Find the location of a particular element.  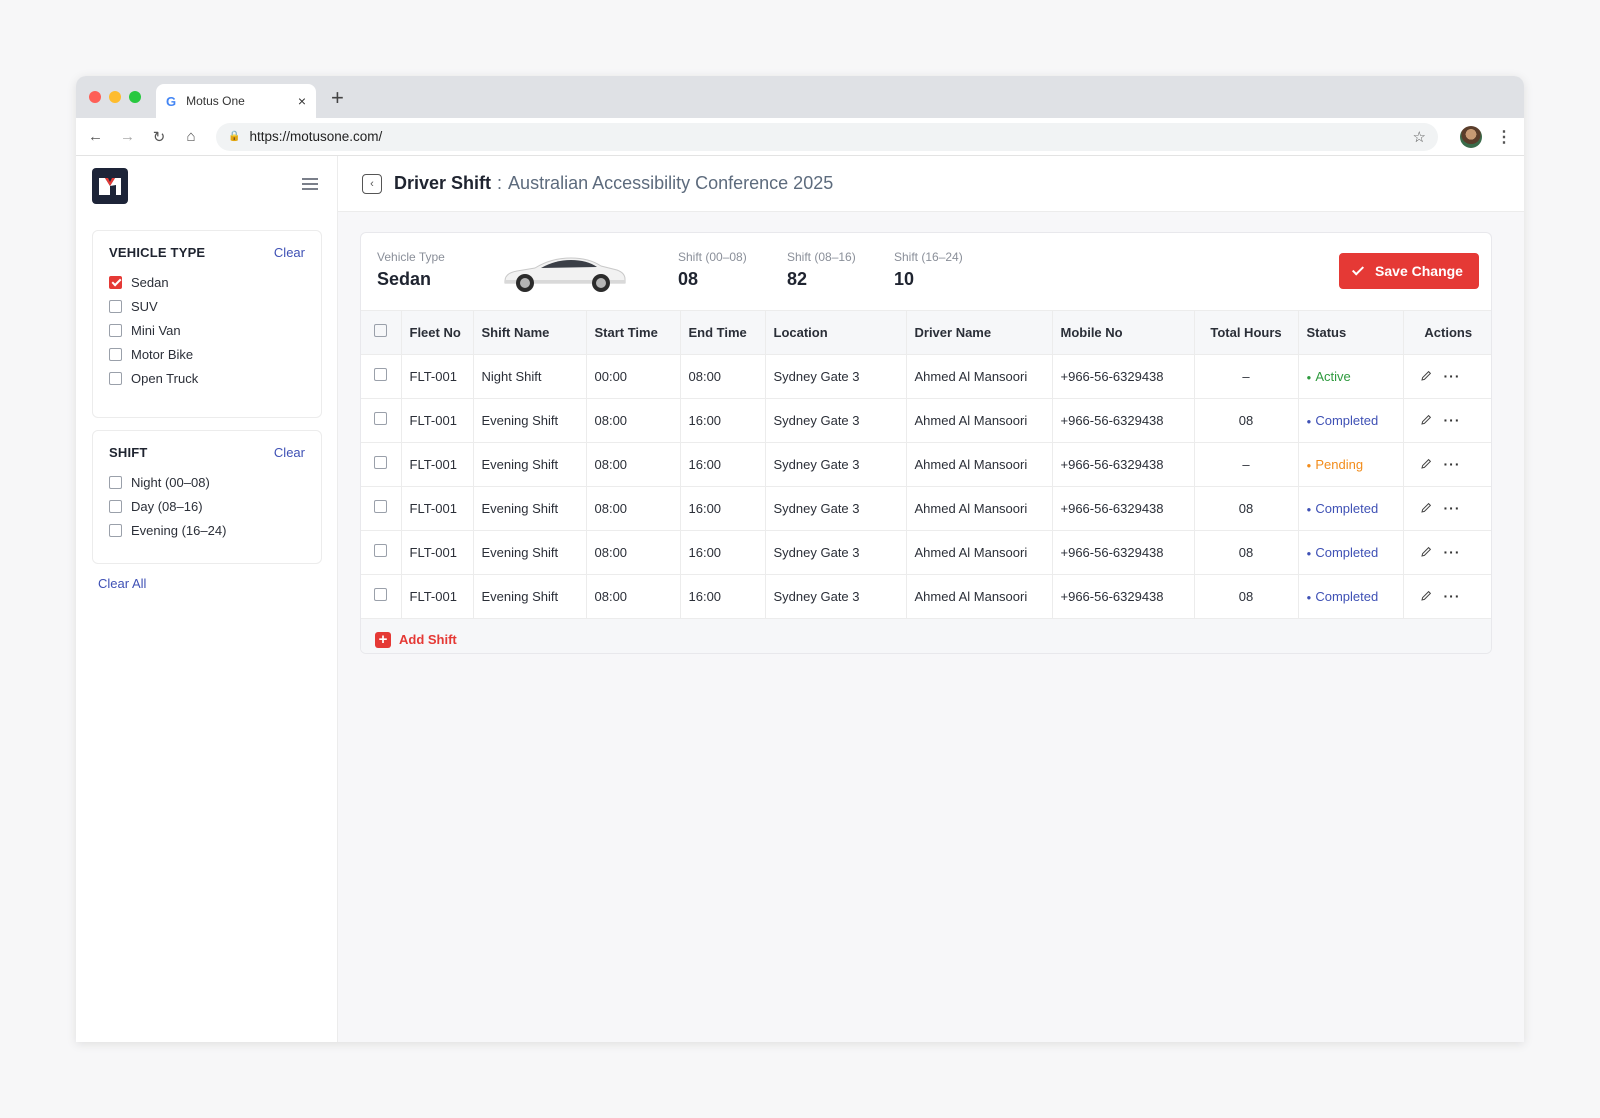

shift-option-label: Night (00–08) is located at coordinates (170, 482).